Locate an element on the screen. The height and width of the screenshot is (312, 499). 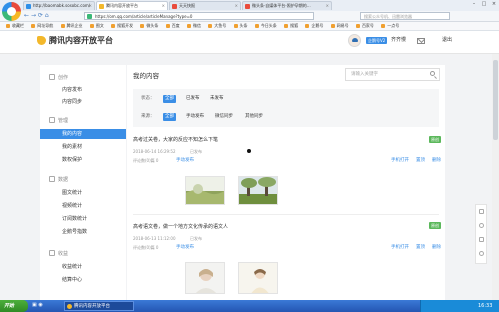
bookmark-item: 网址导航 is located at coordinates (42, 26).